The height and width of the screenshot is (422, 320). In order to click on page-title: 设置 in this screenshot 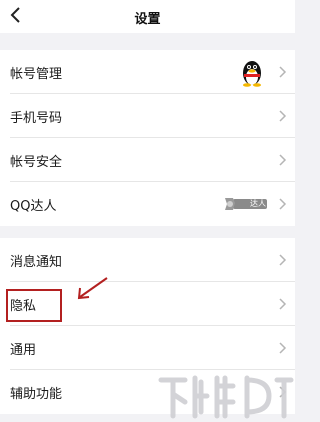, I will do `click(147, 19)`.